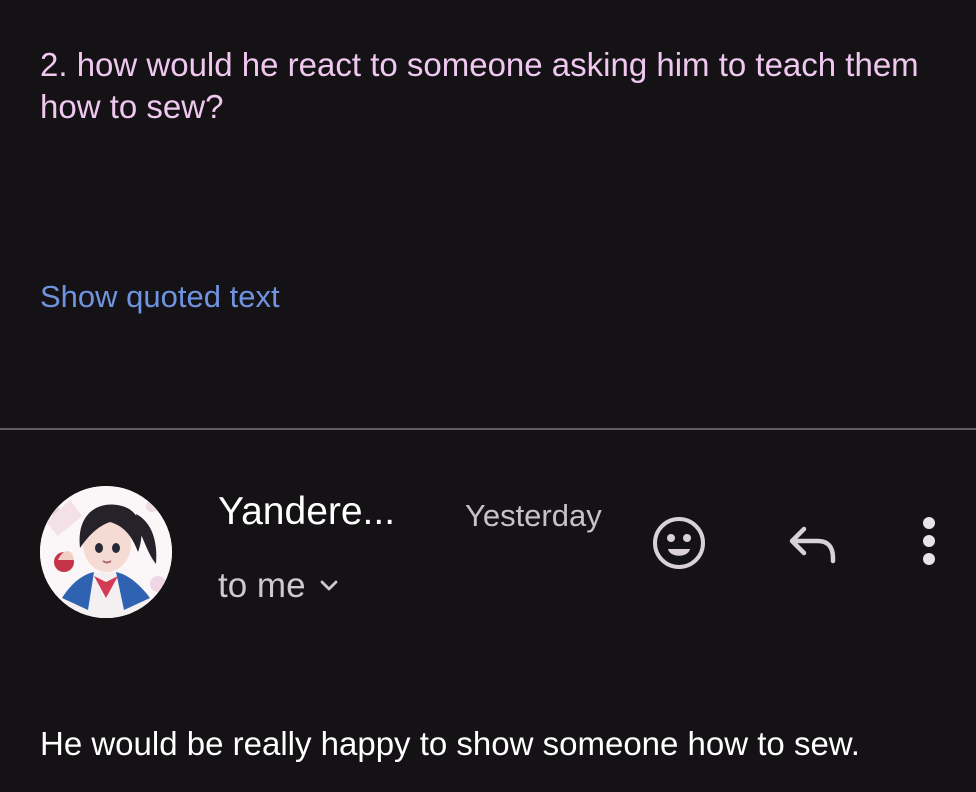 This screenshot has height=792, width=976. Describe the element at coordinates (488, 429) in the screenshot. I see `message-divider` at that location.